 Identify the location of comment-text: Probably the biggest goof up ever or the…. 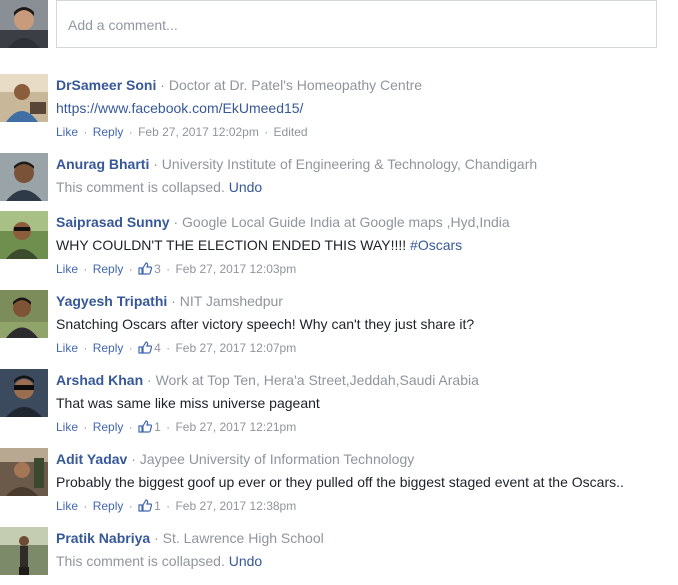
(340, 482).